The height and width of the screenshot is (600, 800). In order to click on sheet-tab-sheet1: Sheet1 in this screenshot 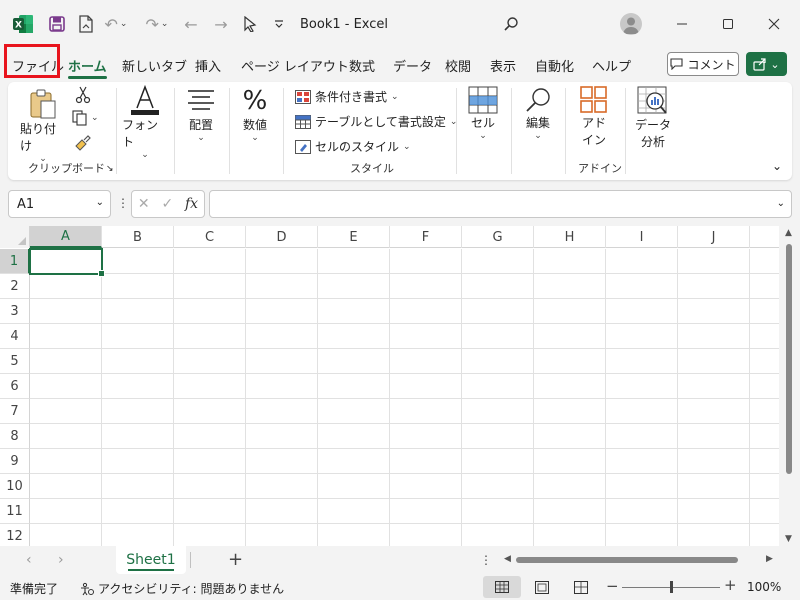, I will do `click(151, 560)`.